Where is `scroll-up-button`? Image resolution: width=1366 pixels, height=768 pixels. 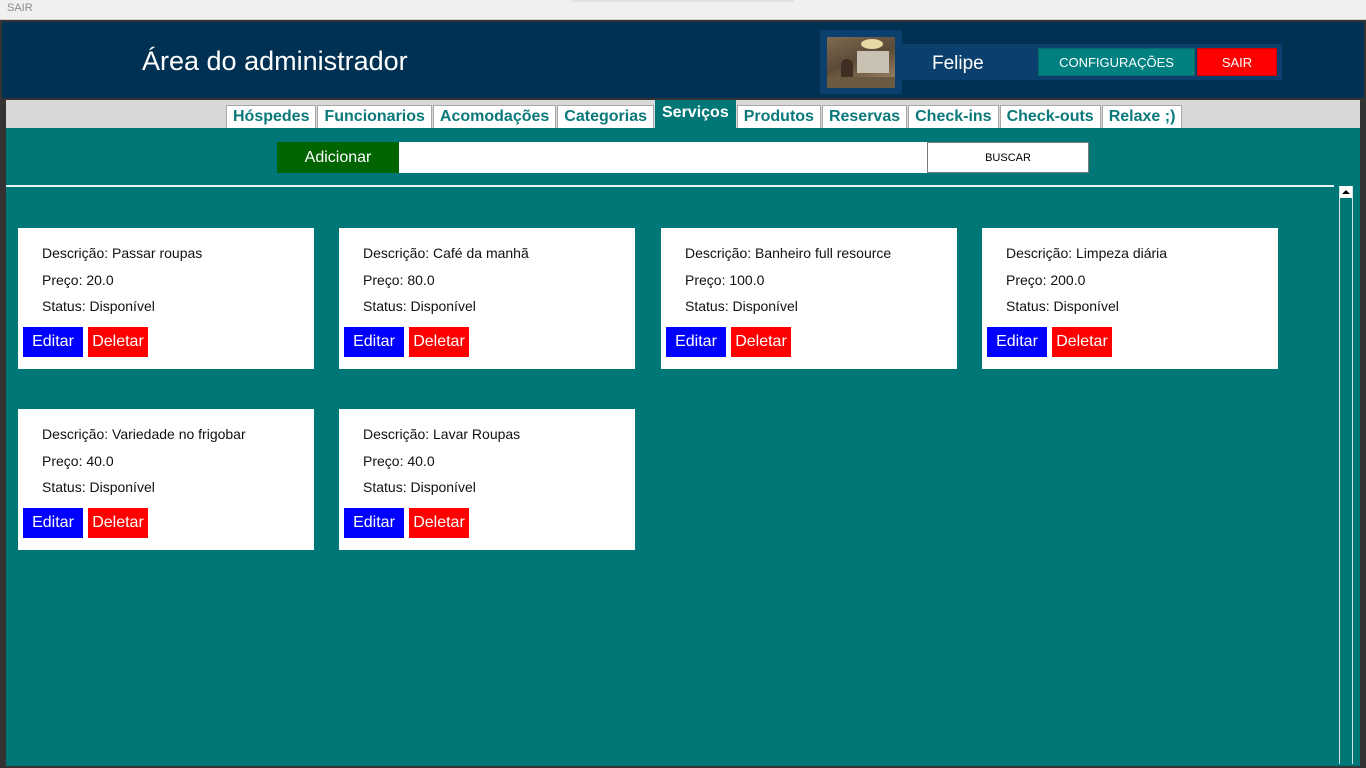
scroll-up-button is located at coordinates (1346, 192).